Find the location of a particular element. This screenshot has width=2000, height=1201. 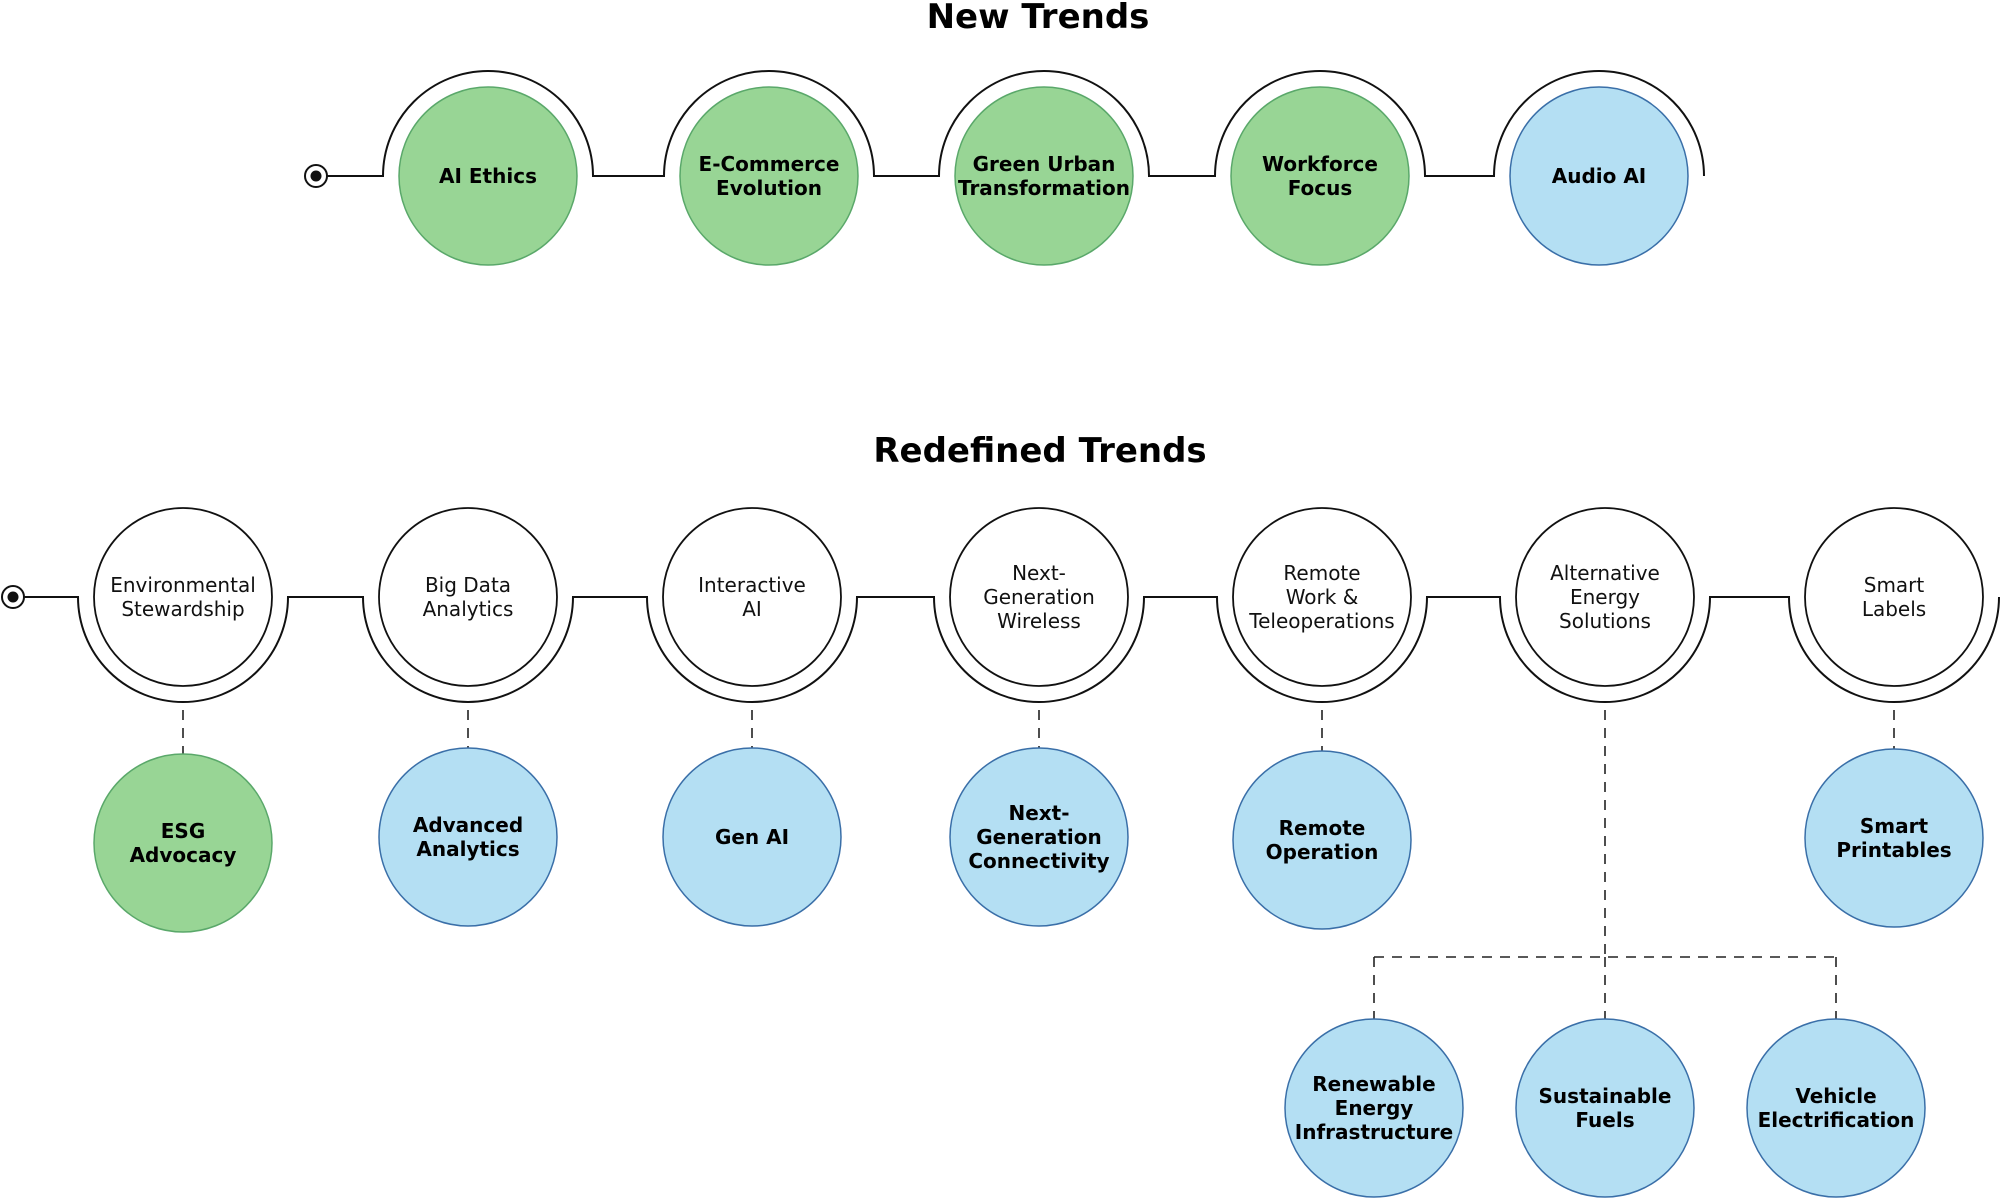

redefined-node-smart-labels: Smart Labels is located at coordinates (1894, 597).